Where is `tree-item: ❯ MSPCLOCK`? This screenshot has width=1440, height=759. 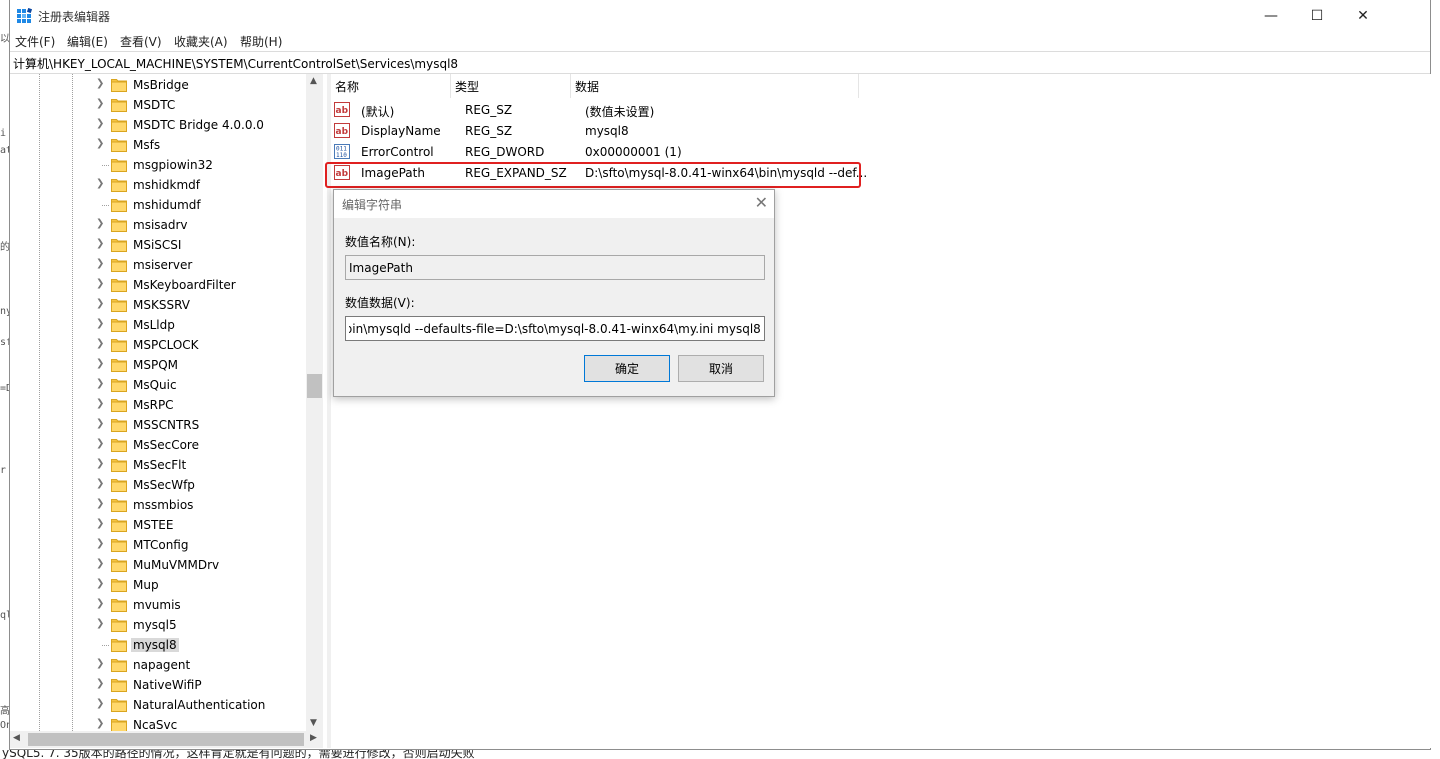
tree-item: ❯ MSPCLOCK is located at coordinates (158, 345).